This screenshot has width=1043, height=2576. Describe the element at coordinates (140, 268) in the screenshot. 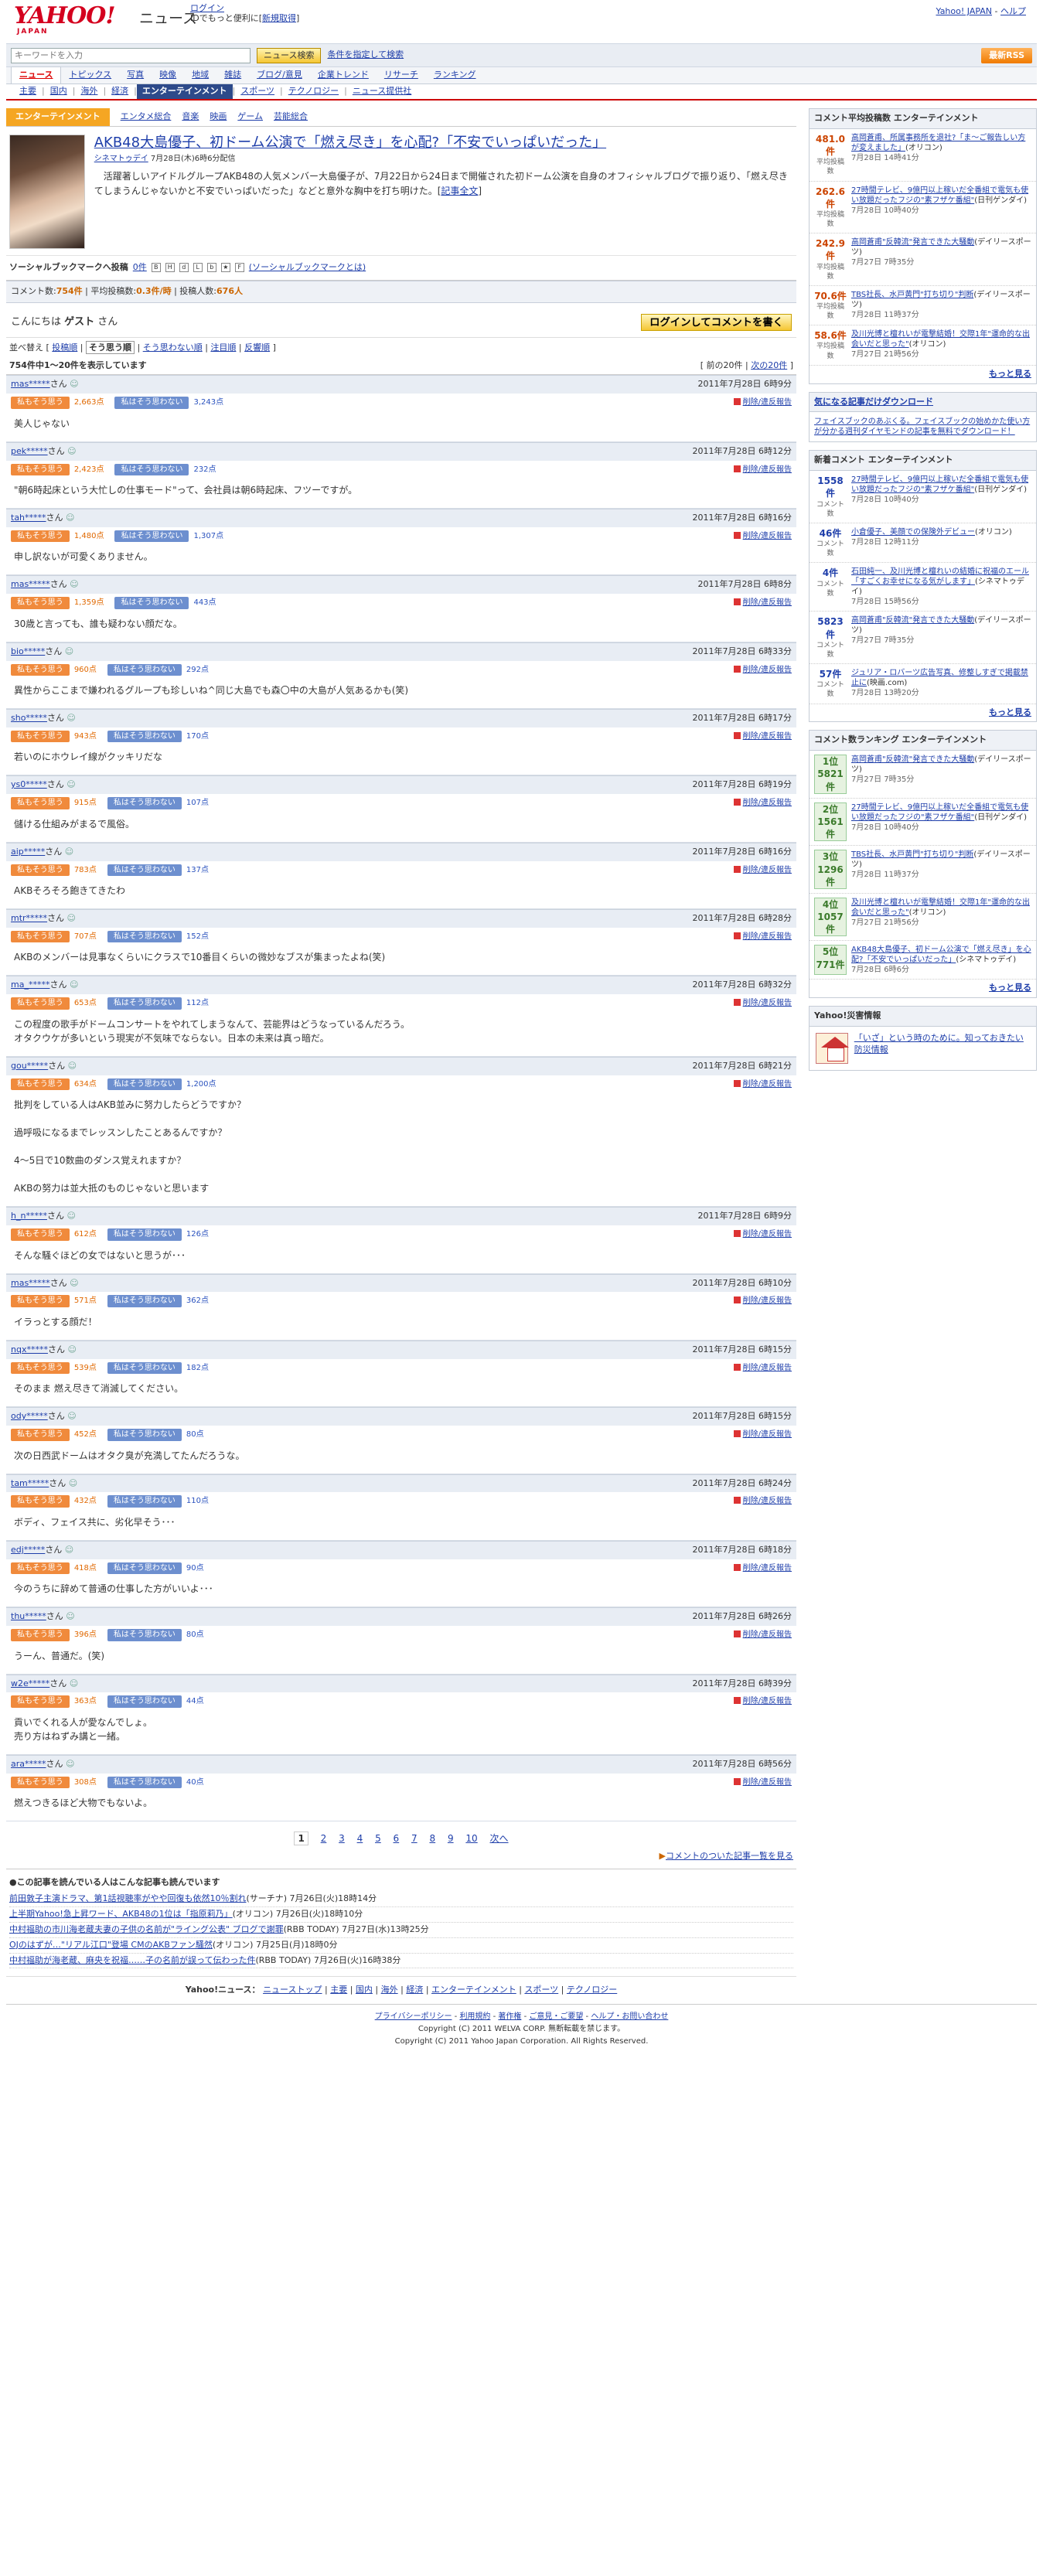

I see `social-count: 0件` at that location.